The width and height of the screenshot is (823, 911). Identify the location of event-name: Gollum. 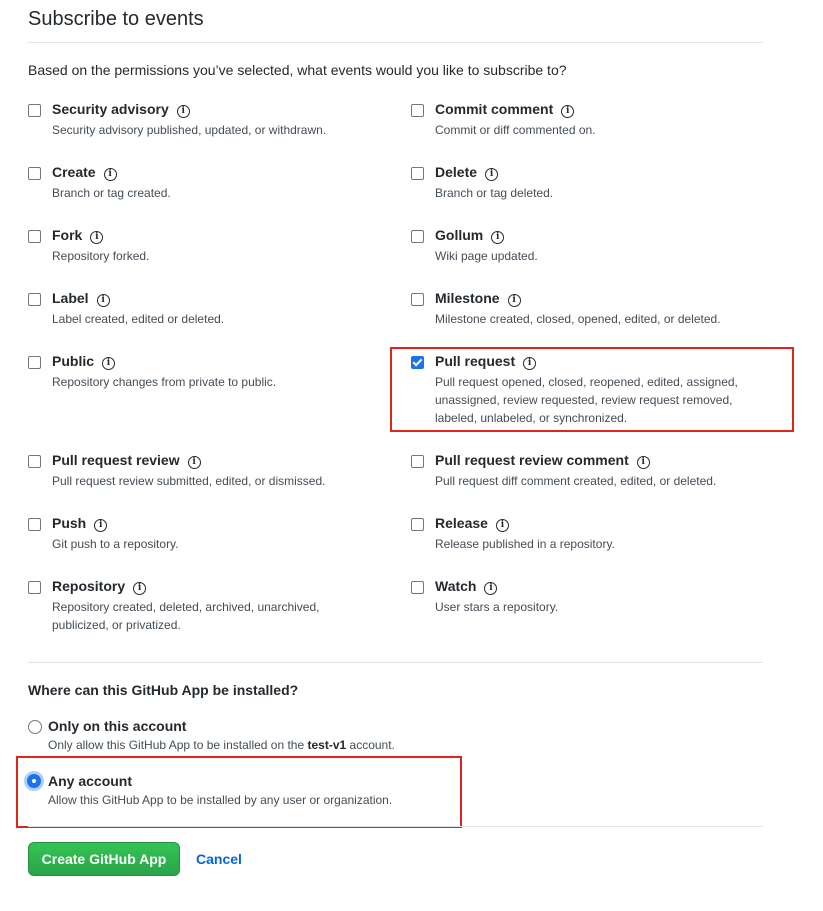
(459, 235).